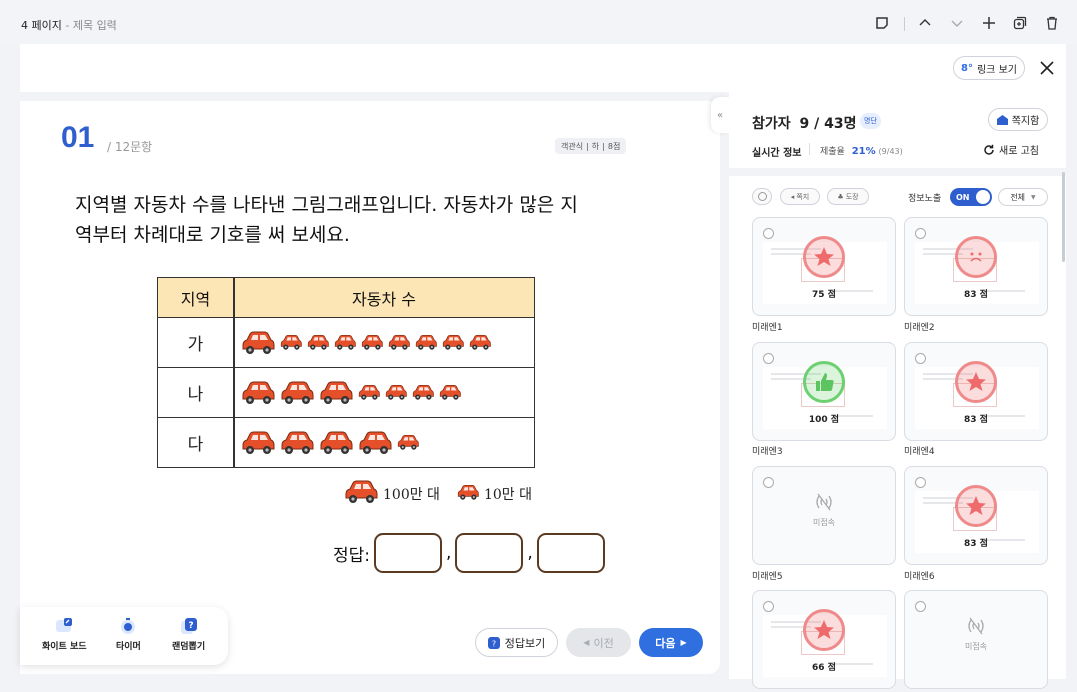 The image size is (1077, 692). What do you see at coordinates (870, 121) in the screenshot?
I see `roster-badge: 명단` at bounding box center [870, 121].